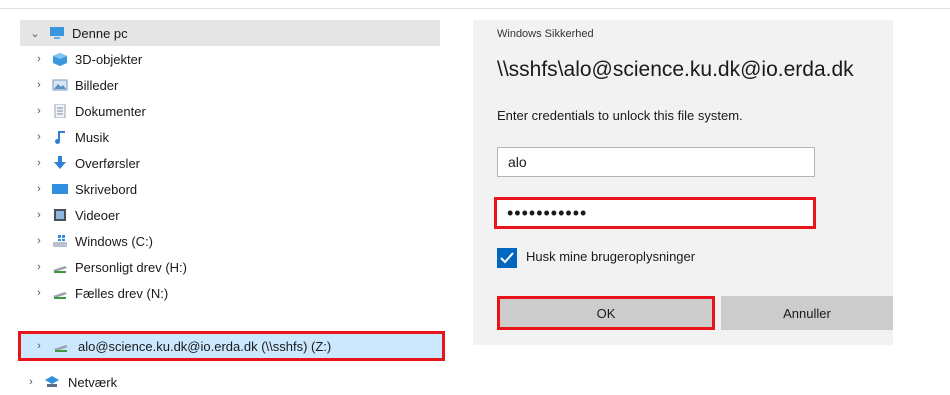  I want to click on downloads-icon, so click(60, 162).